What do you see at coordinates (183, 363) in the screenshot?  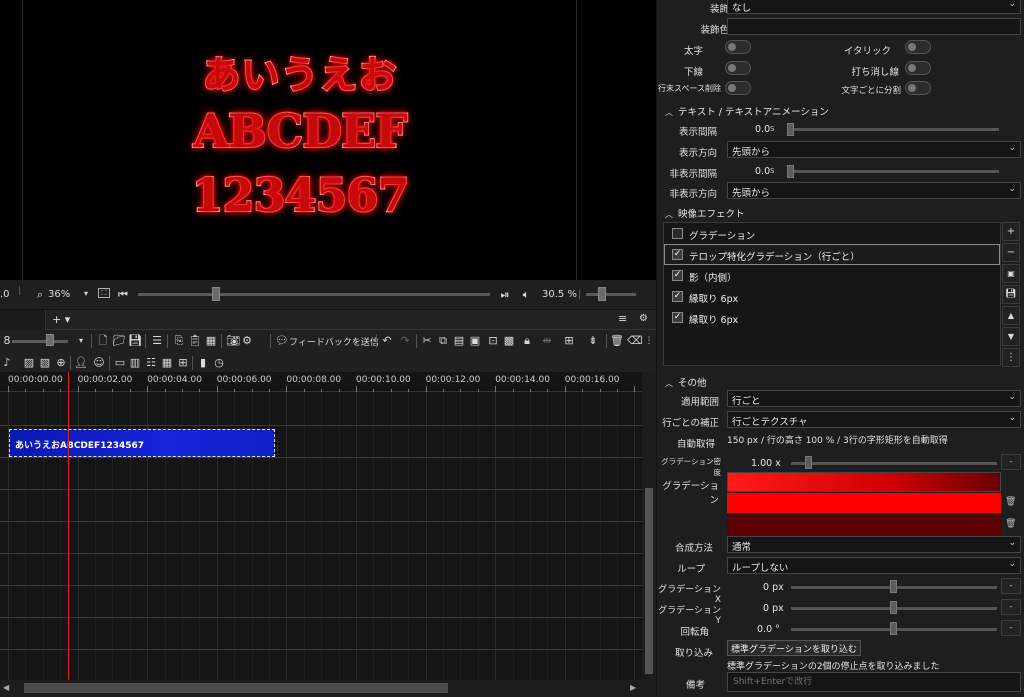 I see `table-icon: ⊞` at bounding box center [183, 363].